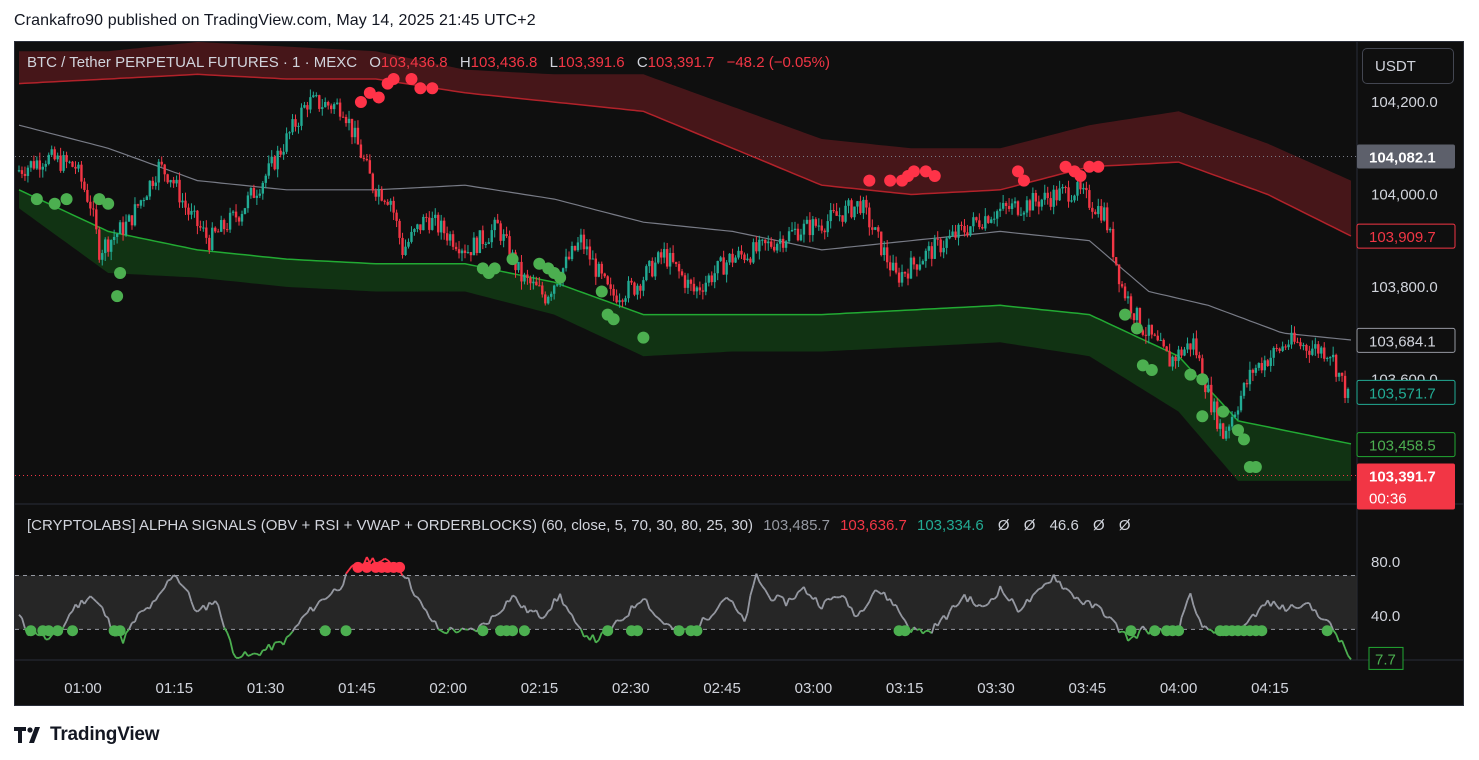 The image size is (1479, 760). What do you see at coordinates (400, 567) in the screenshot?
I see `oscillator-sell-dot` at bounding box center [400, 567].